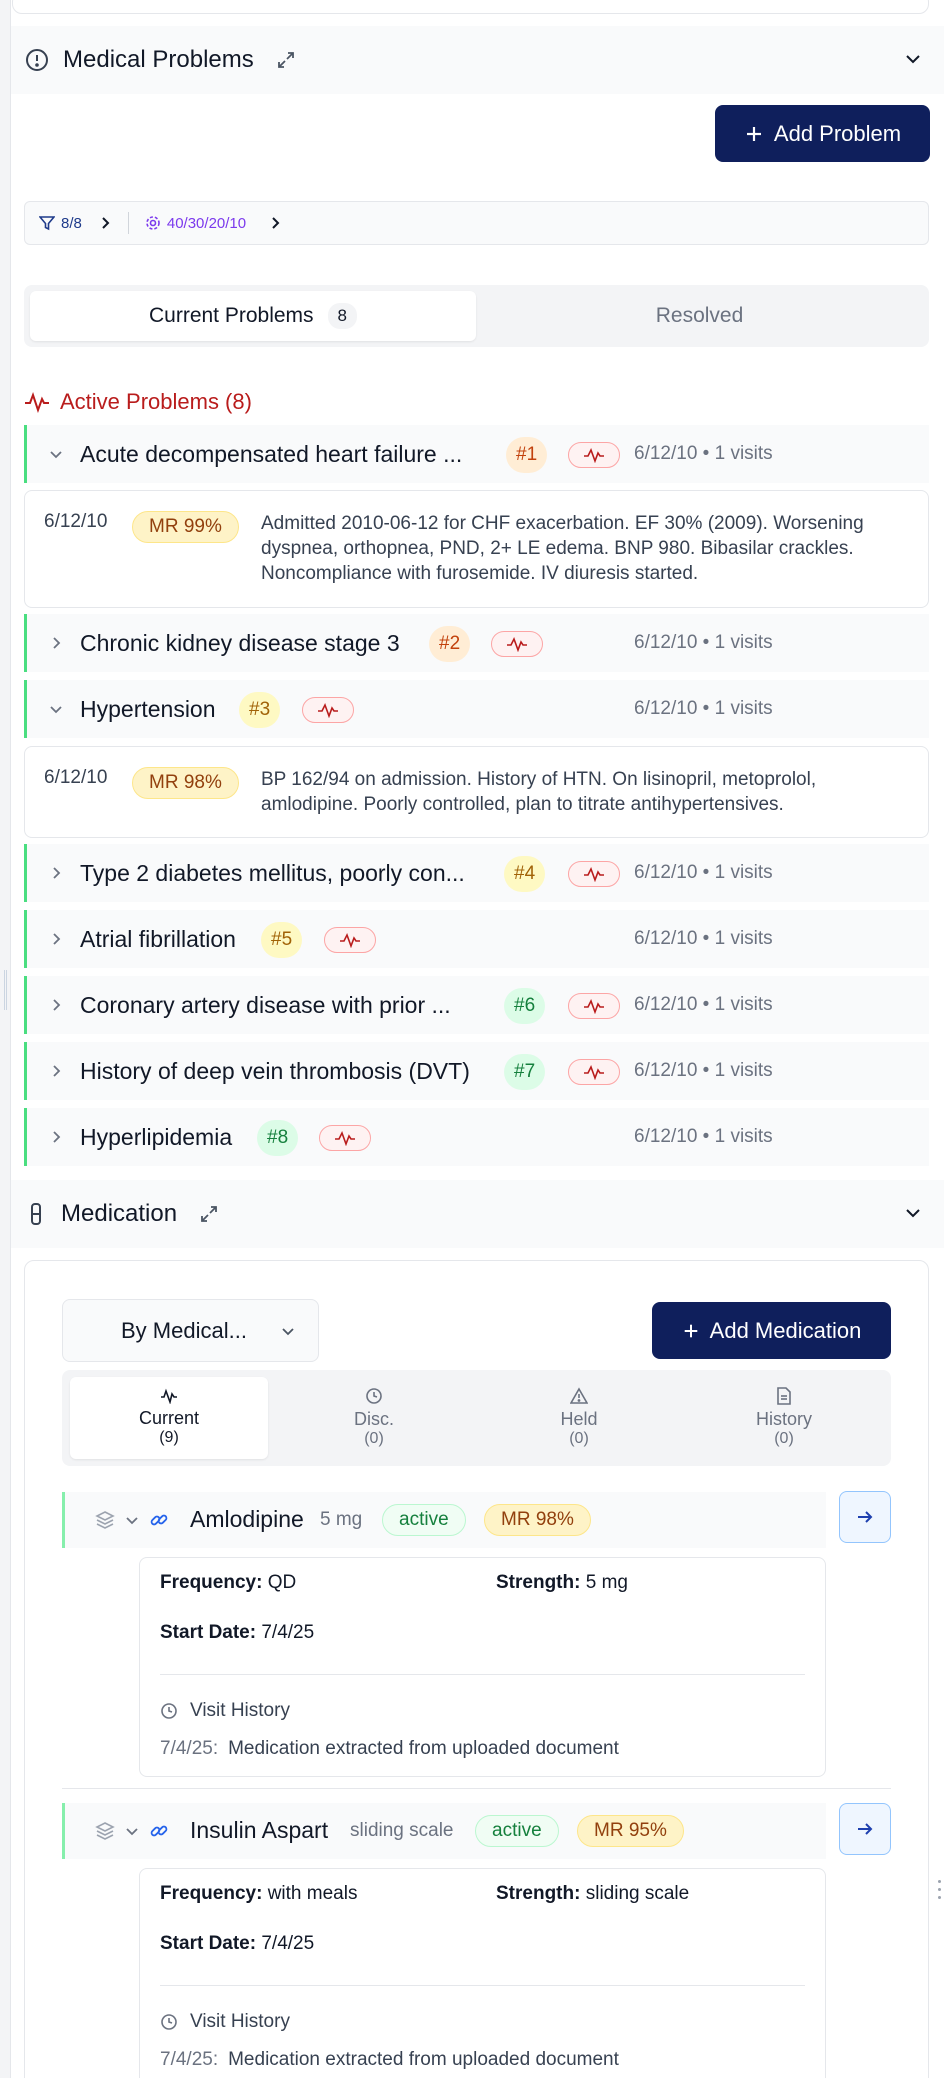 The image size is (944, 2078). Describe the element at coordinates (579, 1438) in the screenshot. I see `tab-count: (0)` at that location.